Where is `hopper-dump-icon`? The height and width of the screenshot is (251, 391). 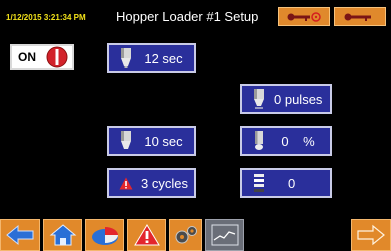 hopper-dump-icon is located at coordinates (126, 141).